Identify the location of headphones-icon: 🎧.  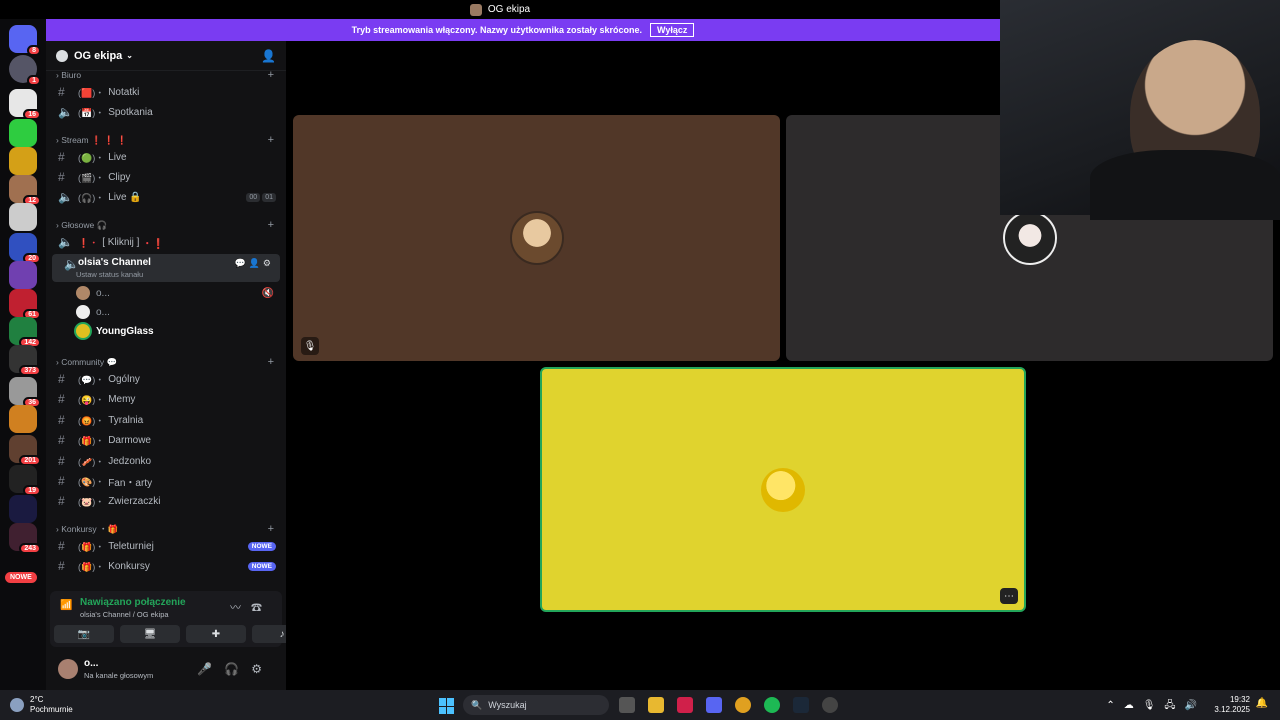
(237, 669).